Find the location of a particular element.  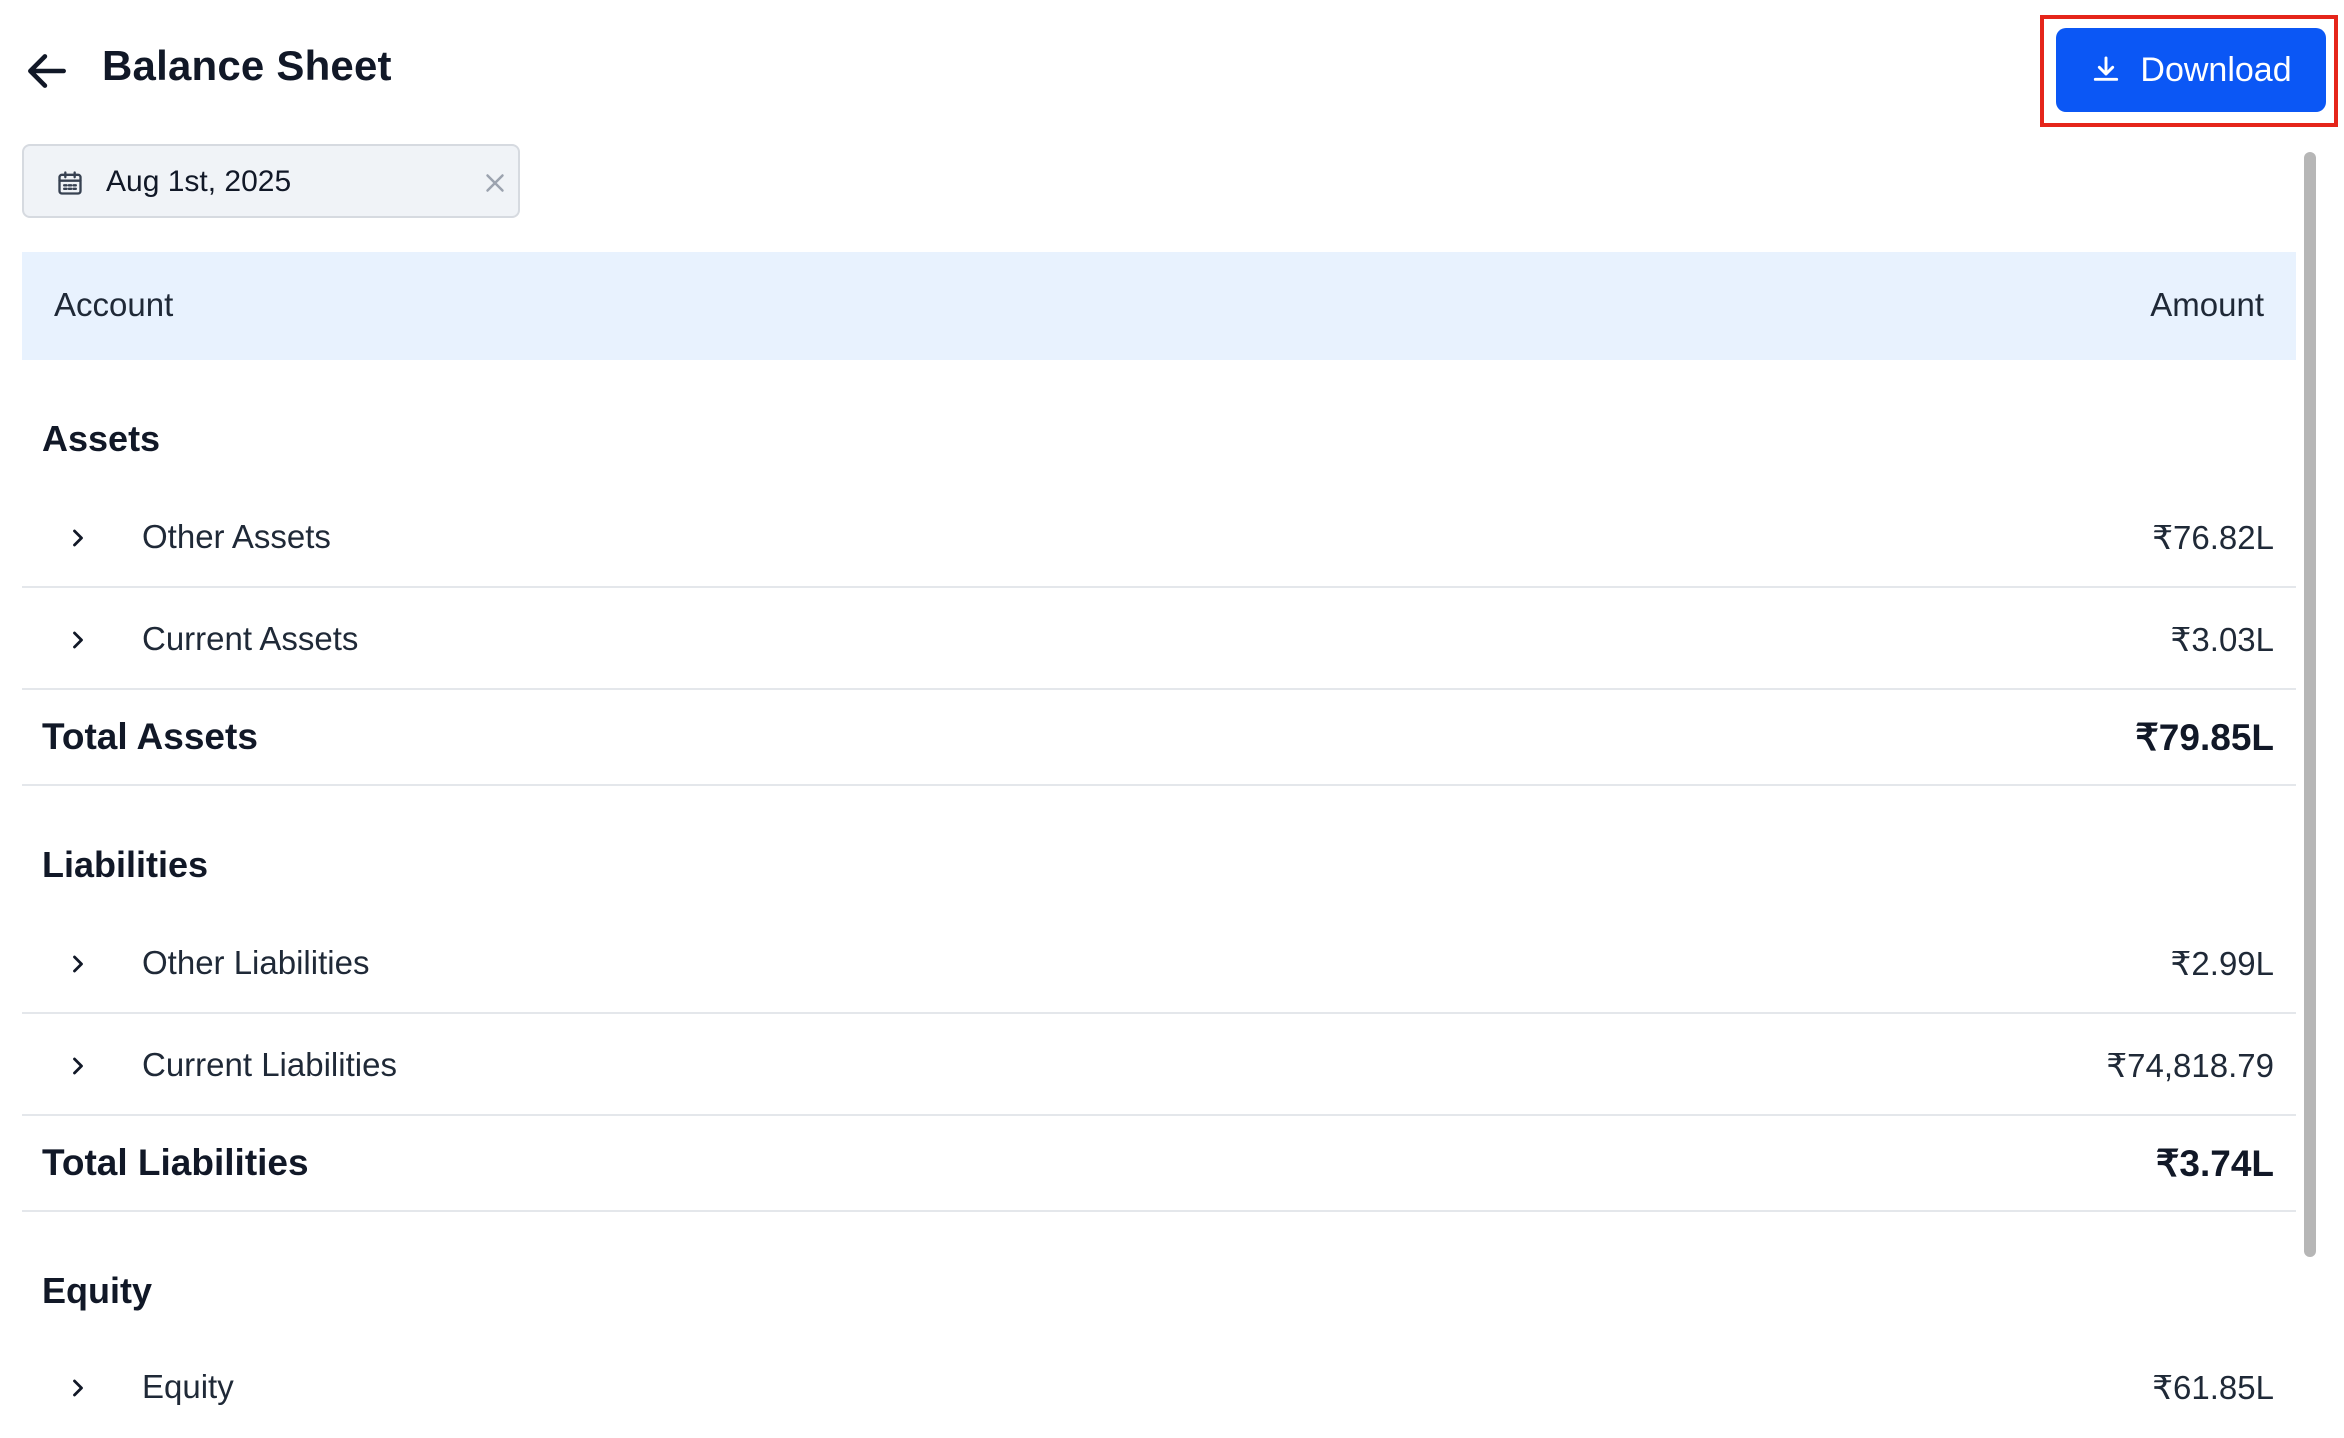

table-row: Other Assets ₹76.82L is located at coordinates (1159, 538).